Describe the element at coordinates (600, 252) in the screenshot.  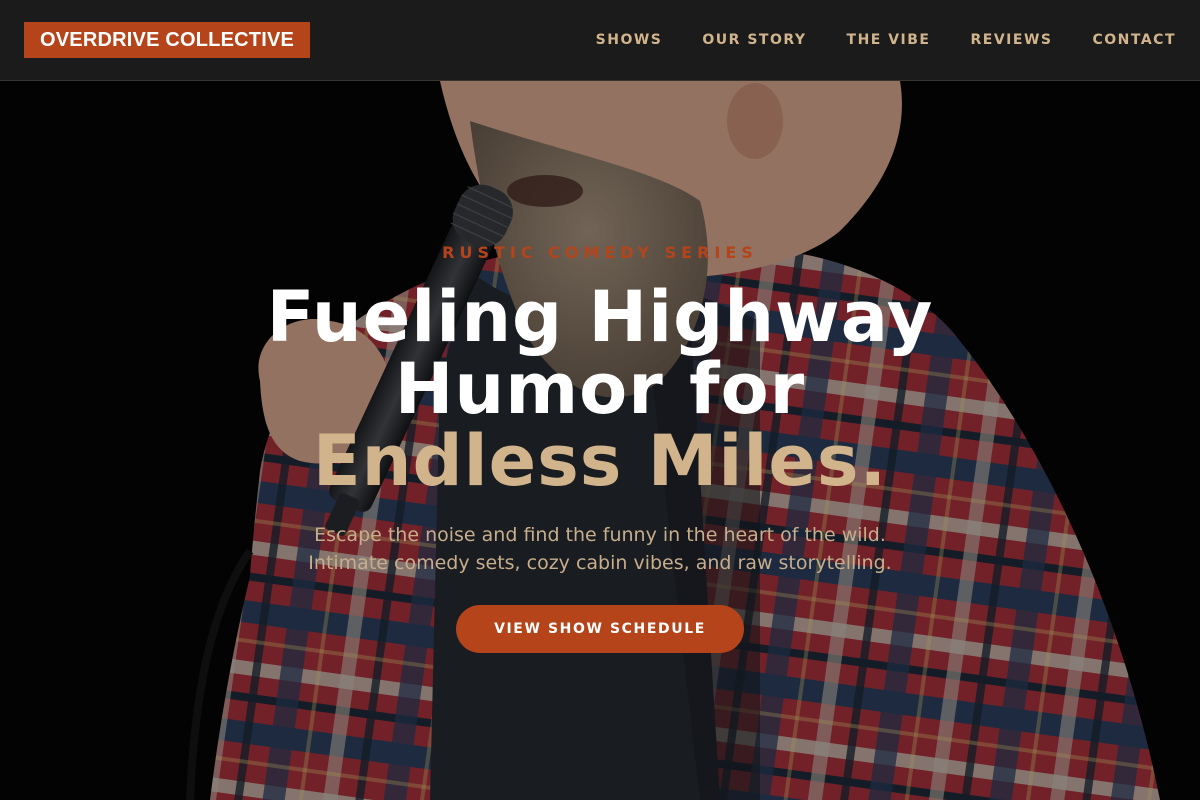
I see `hero-eyebrow: RUSTIC COMEDY SERIES` at that location.